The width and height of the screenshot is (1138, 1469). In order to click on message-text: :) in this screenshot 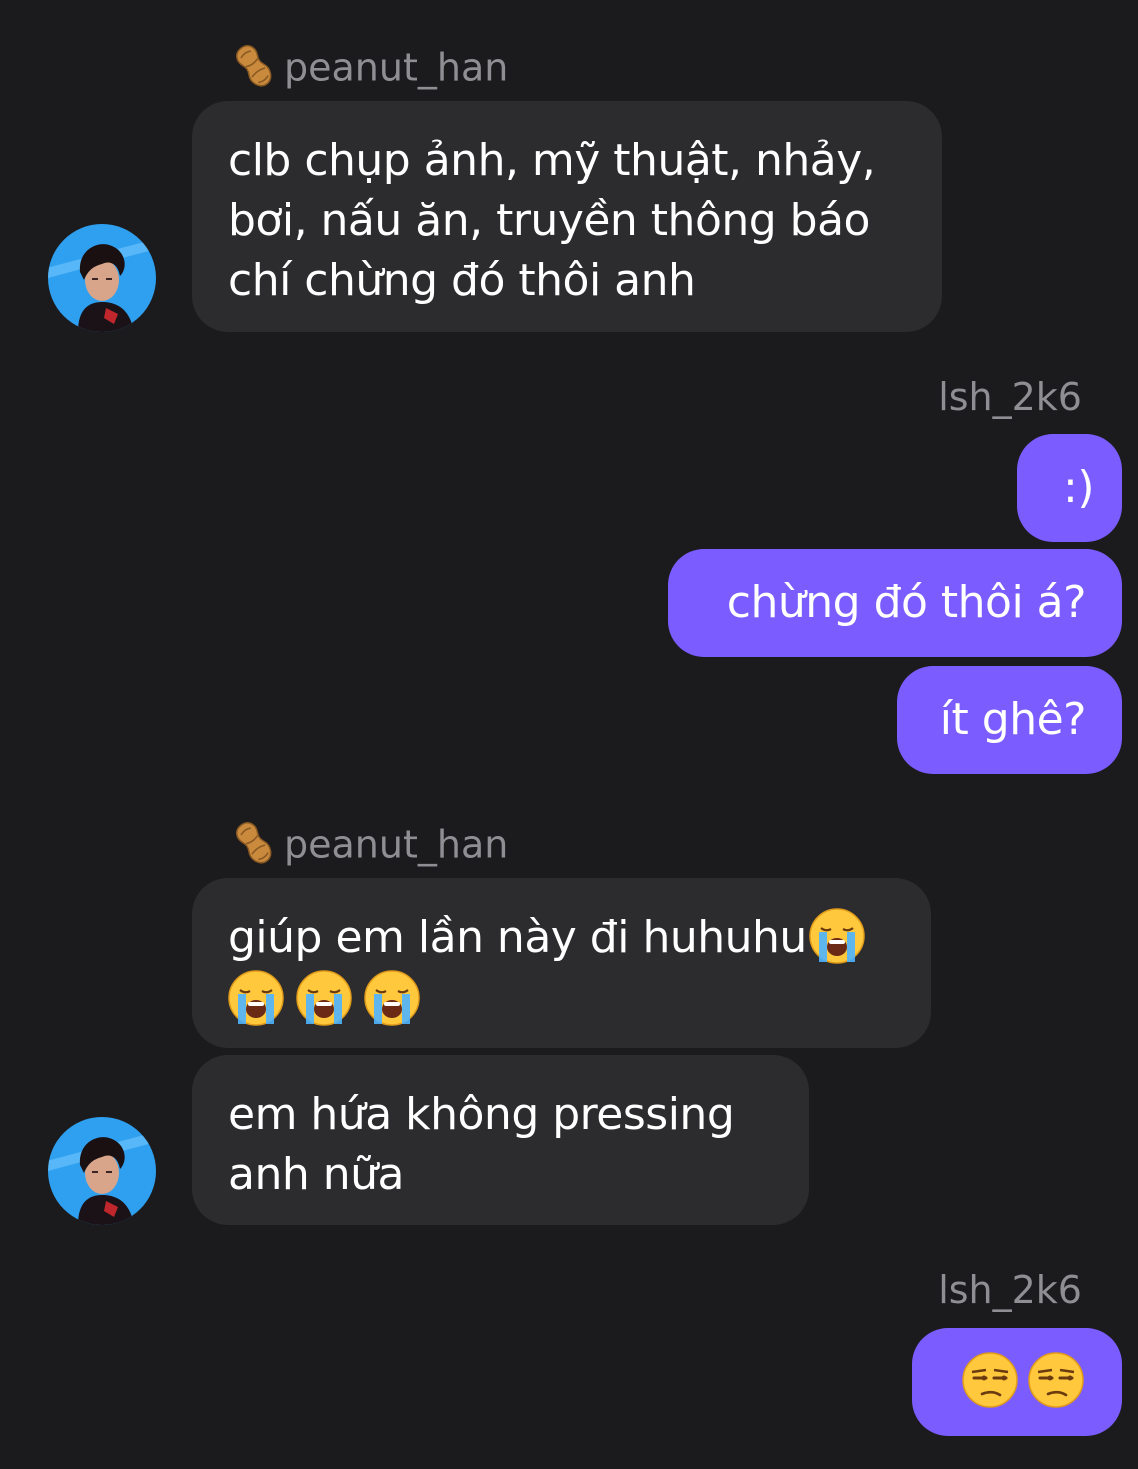, I will do `click(1079, 487)`.